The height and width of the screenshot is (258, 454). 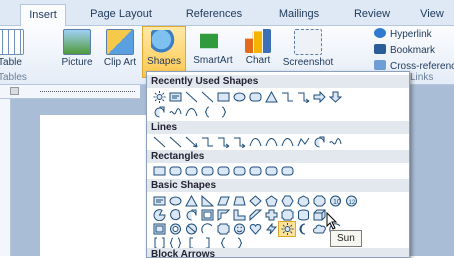 I want to click on para-shape-icon, so click(x=223, y=201).